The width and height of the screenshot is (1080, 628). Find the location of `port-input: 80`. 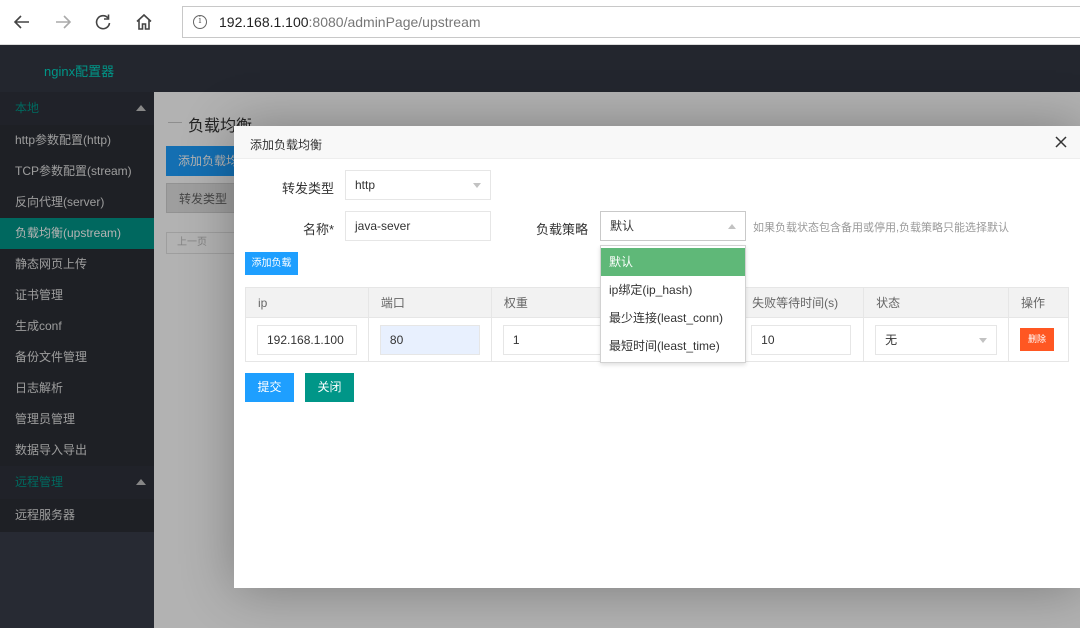

port-input: 80 is located at coordinates (429, 339).